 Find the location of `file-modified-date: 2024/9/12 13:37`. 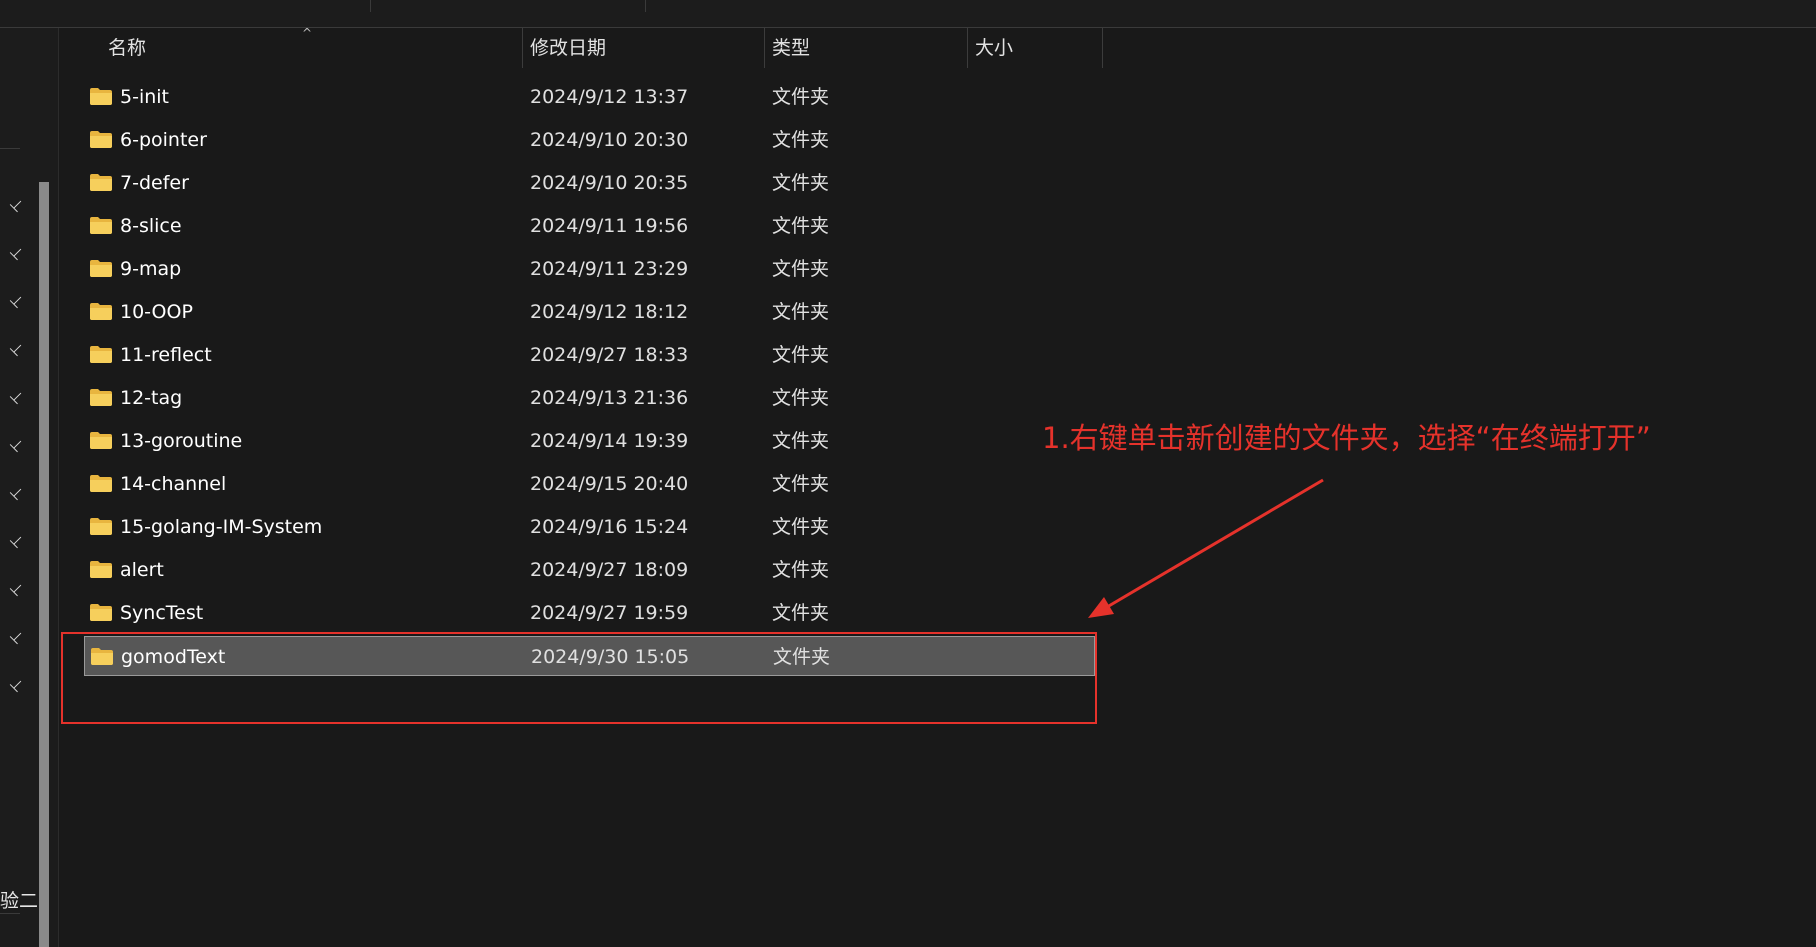

file-modified-date: 2024/9/12 13:37 is located at coordinates (609, 97).